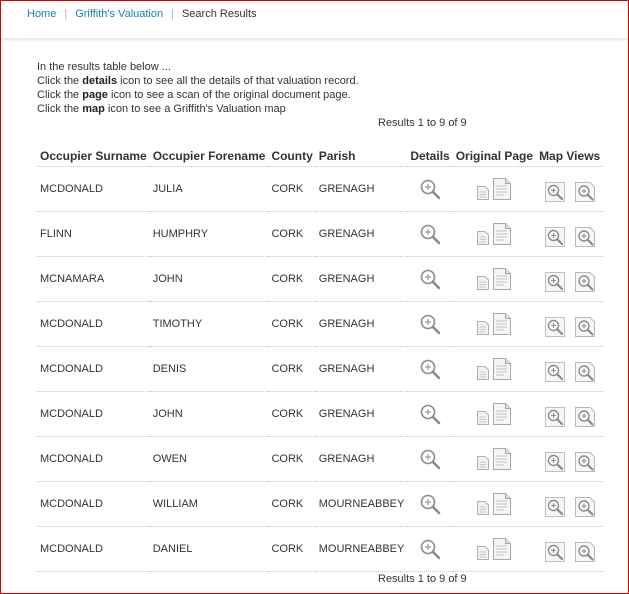 The height and width of the screenshot is (594, 629). What do you see at coordinates (314, 40) in the screenshot?
I see `header-divider` at bounding box center [314, 40].